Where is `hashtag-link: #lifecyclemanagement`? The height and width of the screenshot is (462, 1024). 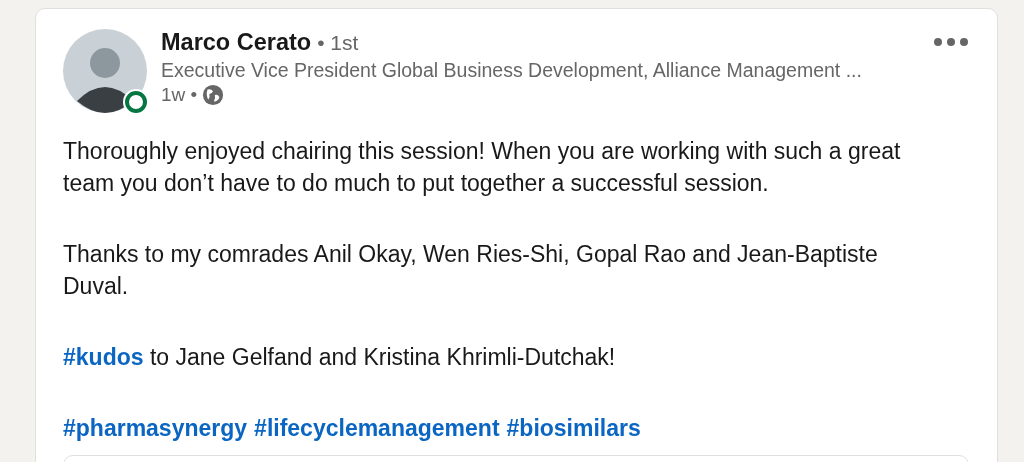 hashtag-link: #lifecyclemanagement is located at coordinates (377, 428).